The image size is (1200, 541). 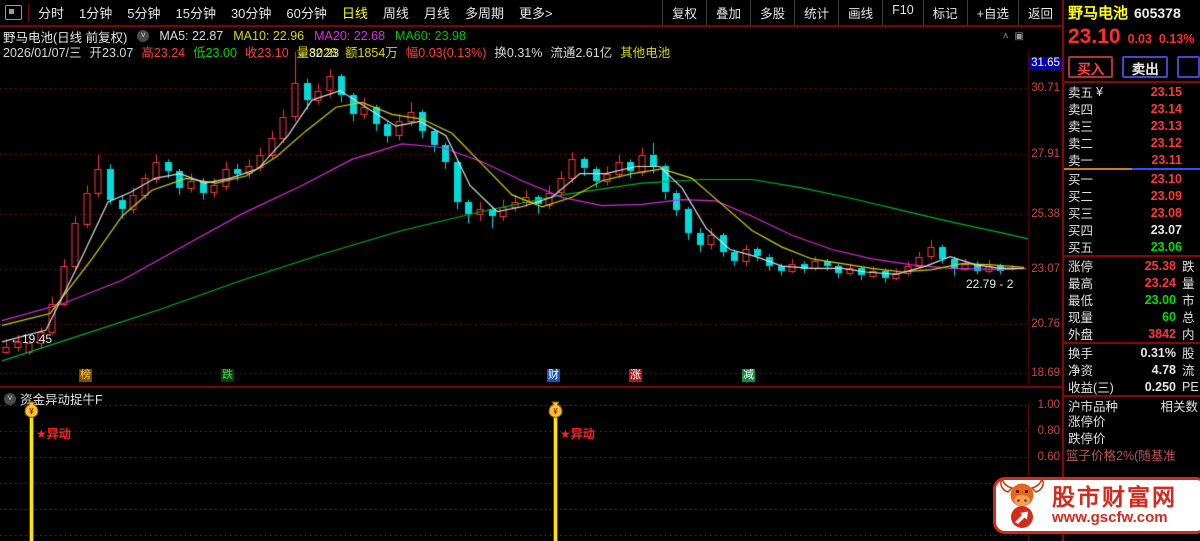 What do you see at coordinates (1045, 214) in the screenshot?
I see `axis-label: 25.38` at bounding box center [1045, 214].